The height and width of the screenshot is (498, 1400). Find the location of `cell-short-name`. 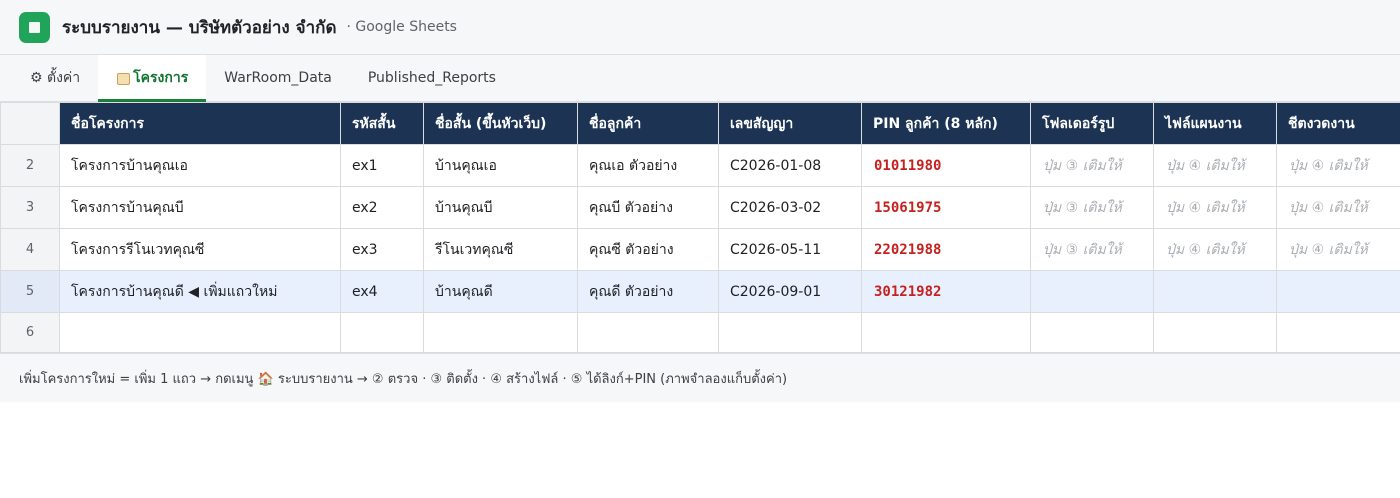

cell-short-name is located at coordinates (500, 332).